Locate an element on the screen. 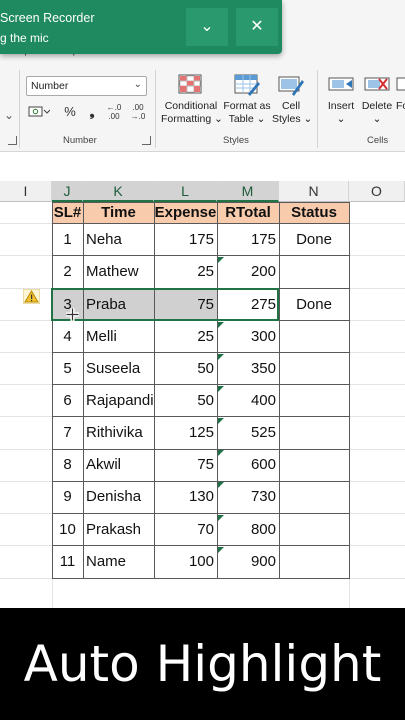 Image resolution: width=405 pixels, height=720 pixels. cell-expense: 100 is located at coordinates (185, 562).